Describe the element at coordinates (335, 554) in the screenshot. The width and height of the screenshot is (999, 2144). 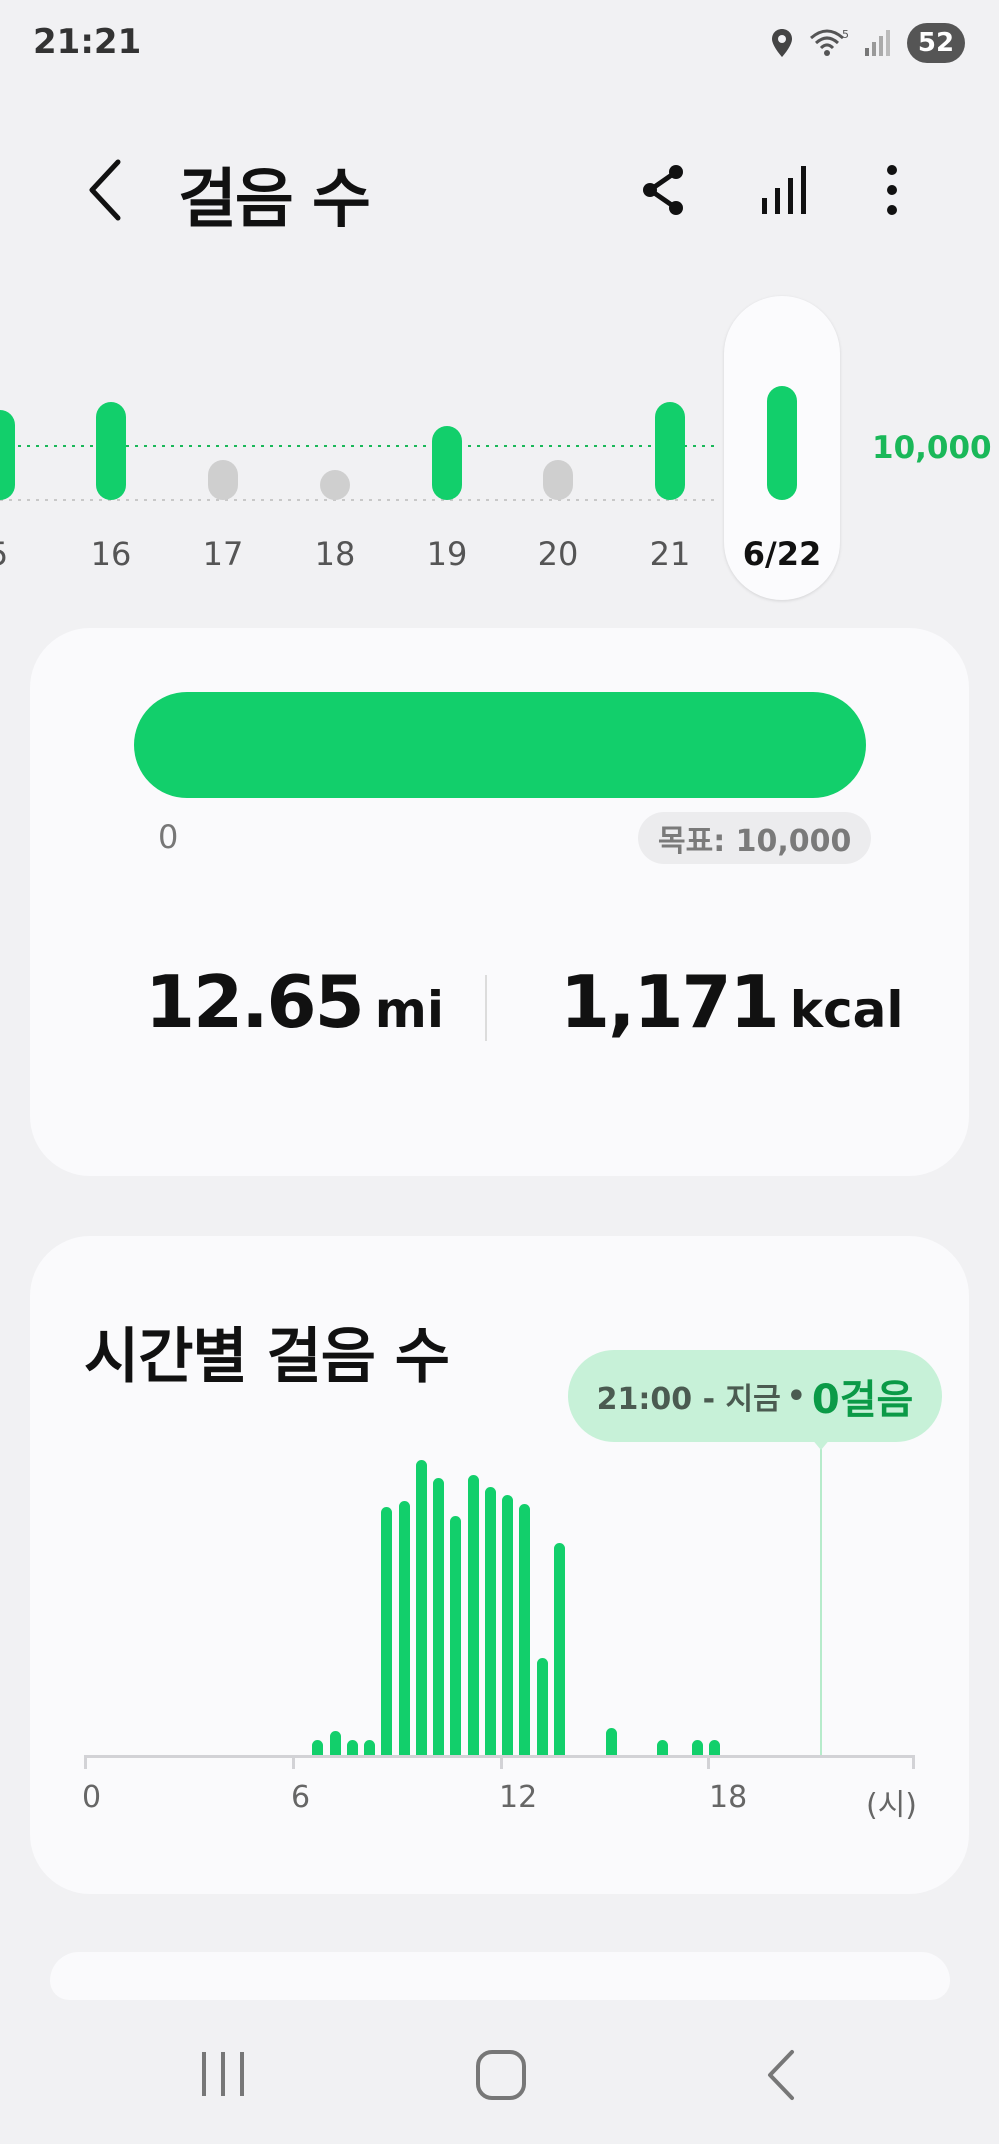
I see `day-label: 18` at that location.